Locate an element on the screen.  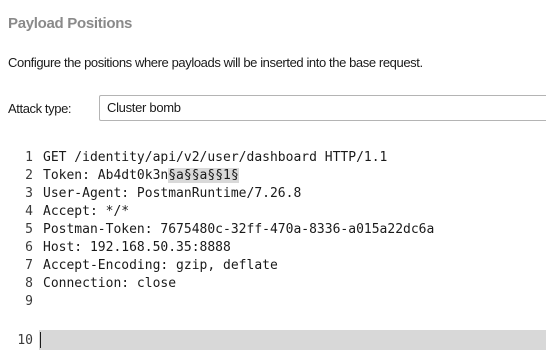
user-agent-header-line: User-Agent: PostmanRuntime/7.26.8 is located at coordinates (172, 194).